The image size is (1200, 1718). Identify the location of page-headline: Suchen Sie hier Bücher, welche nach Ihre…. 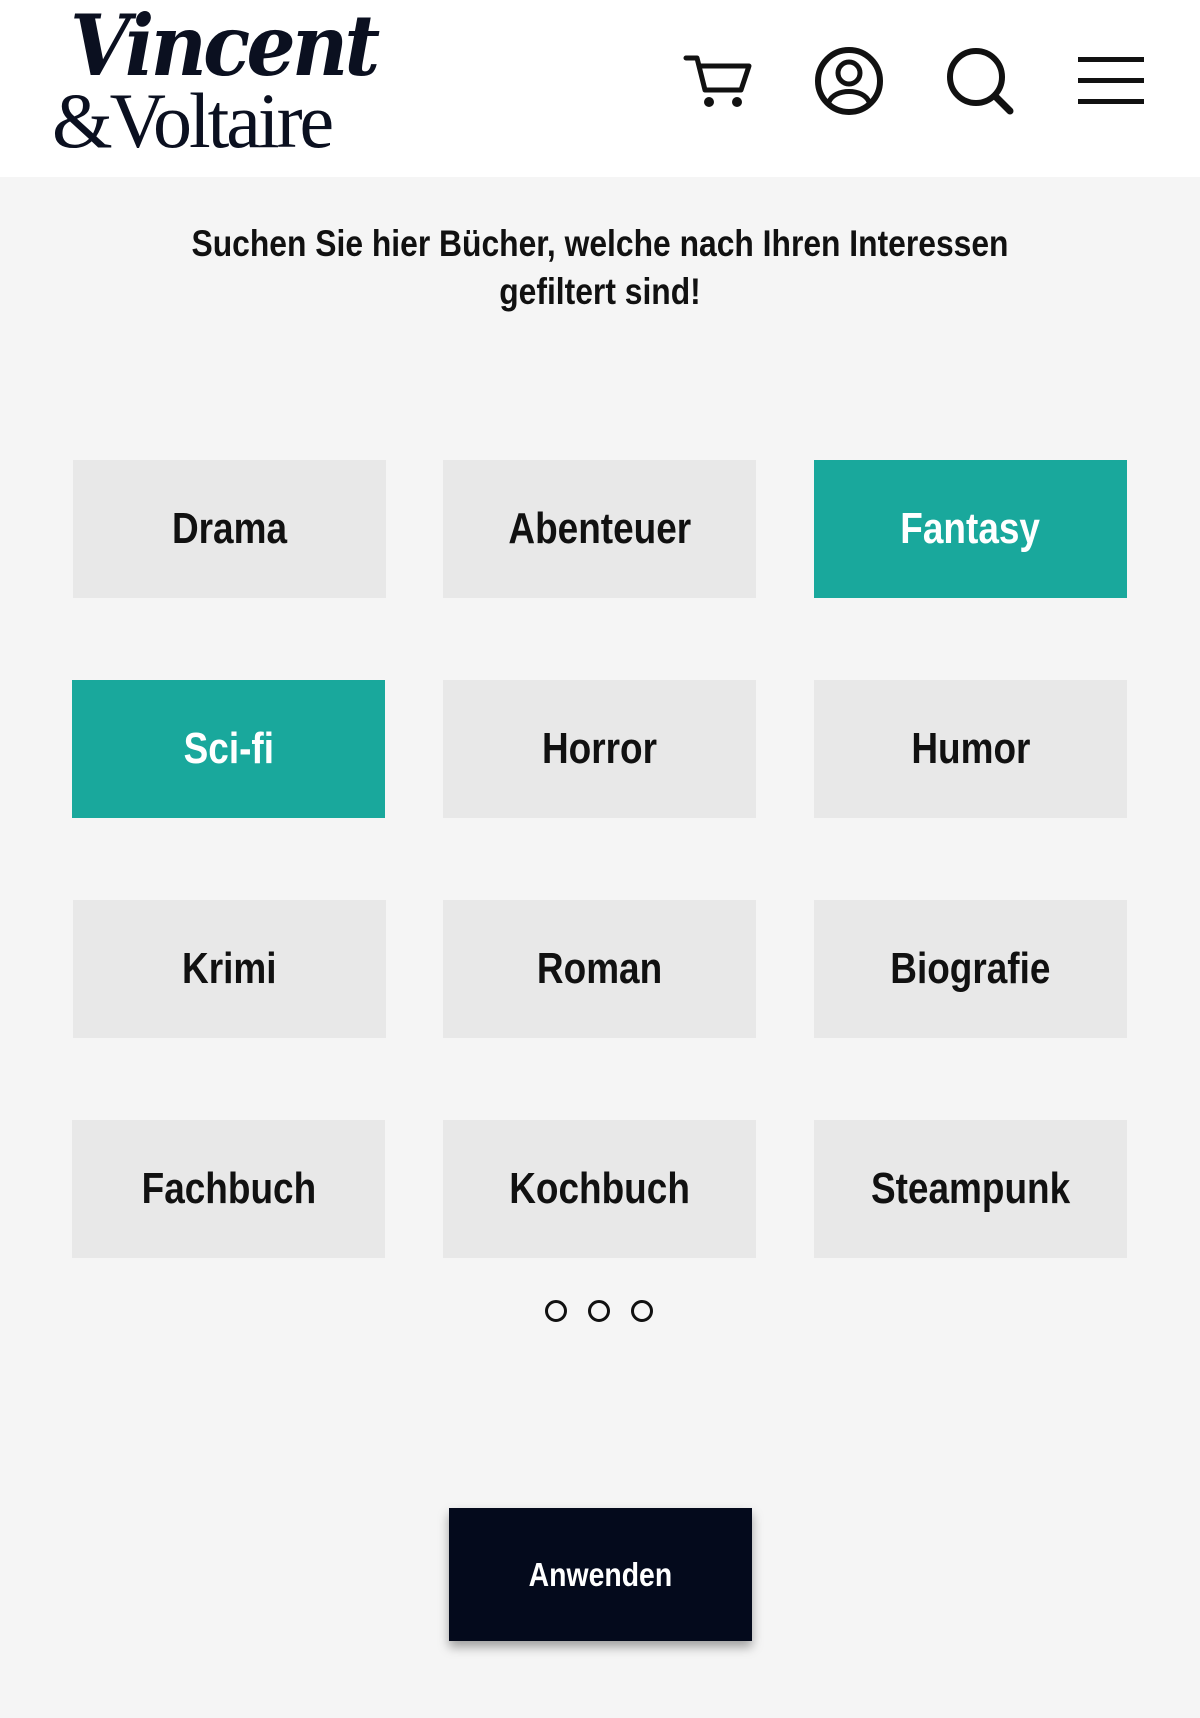
(600, 267).